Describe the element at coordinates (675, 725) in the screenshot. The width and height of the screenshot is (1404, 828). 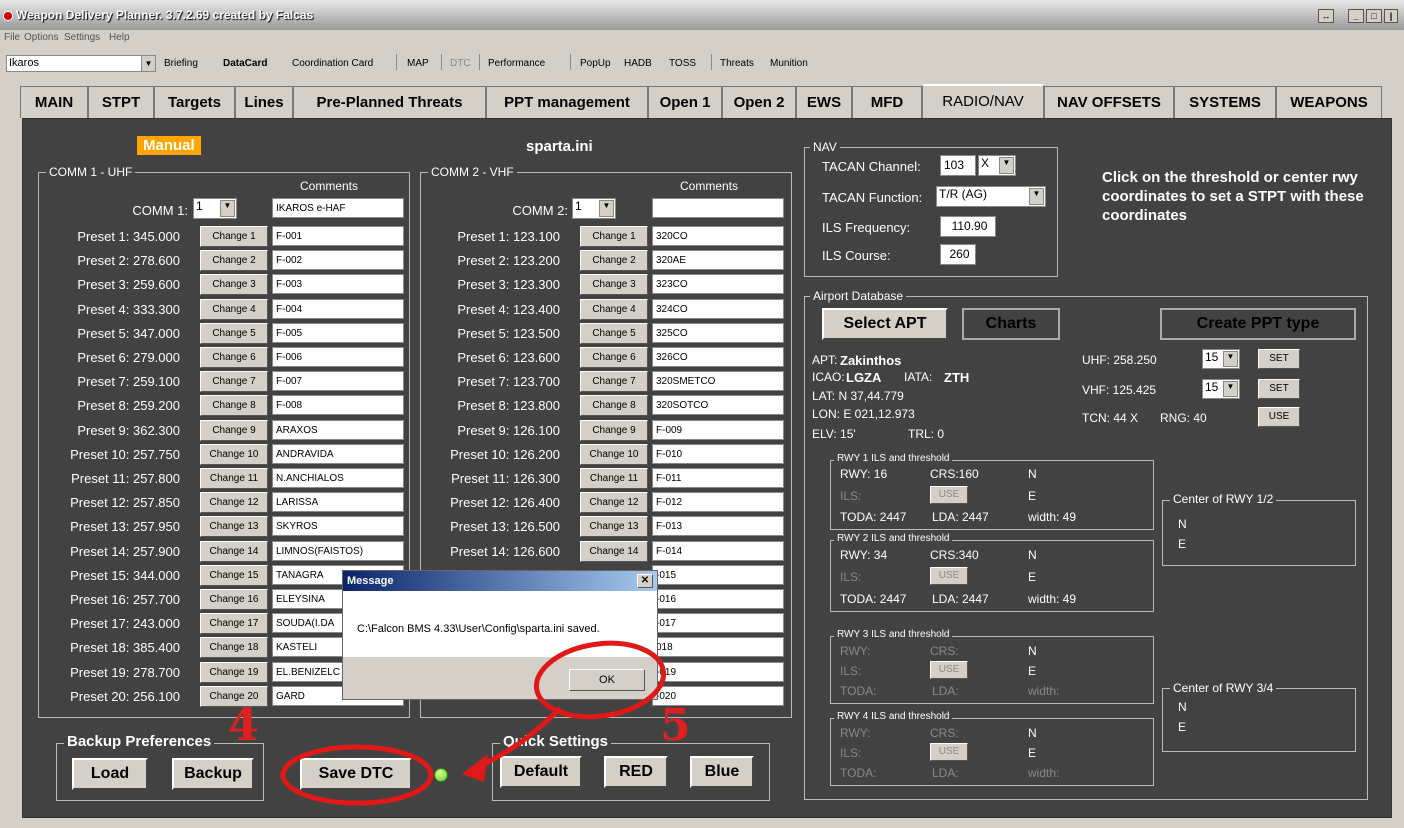
I see `annotation-step-5: 5` at that location.